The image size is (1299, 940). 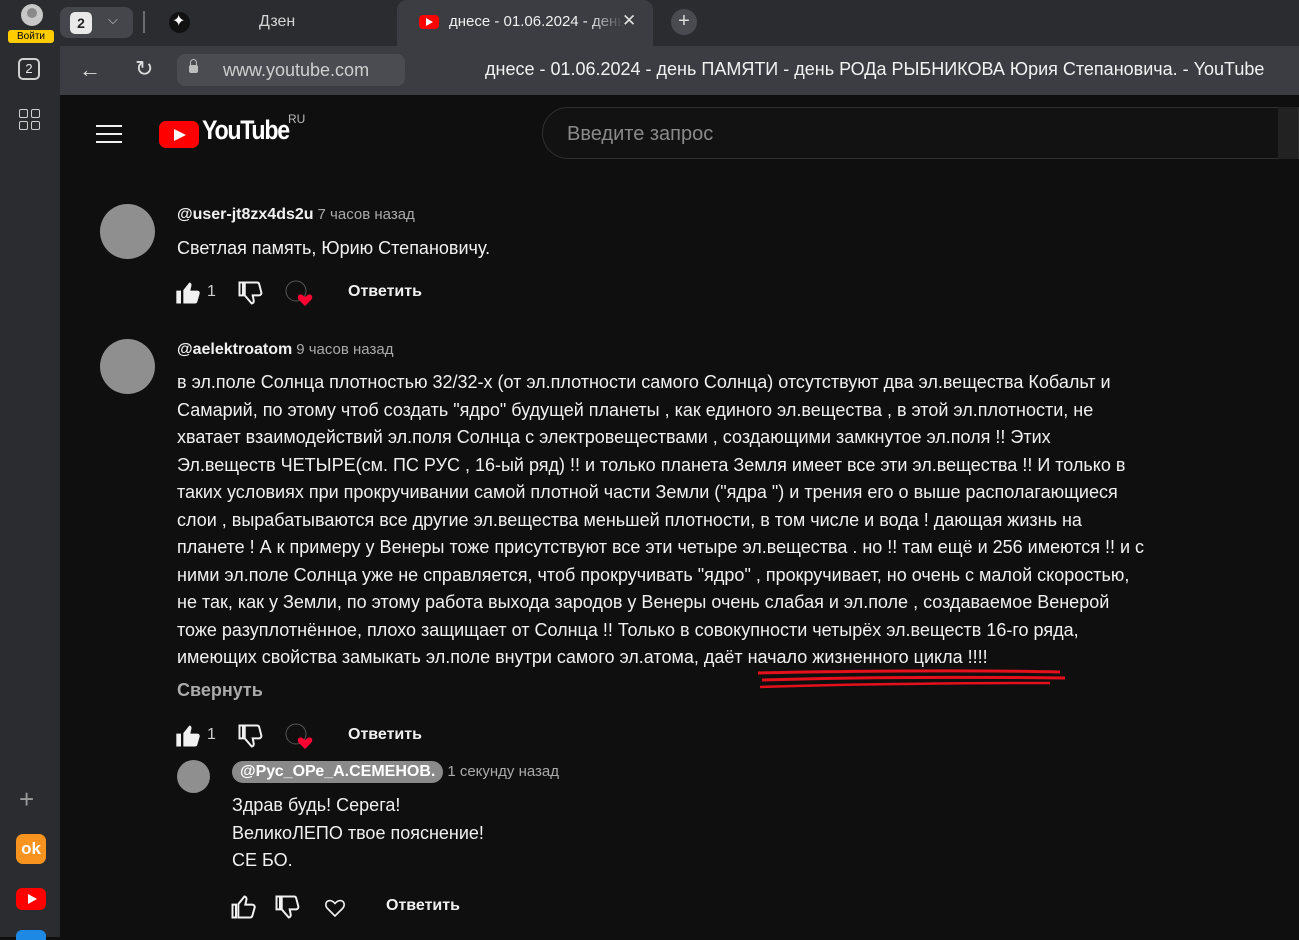 What do you see at coordinates (179, 22) in the screenshot?
I see `dzen-icon` at bounding box center [179, 22].